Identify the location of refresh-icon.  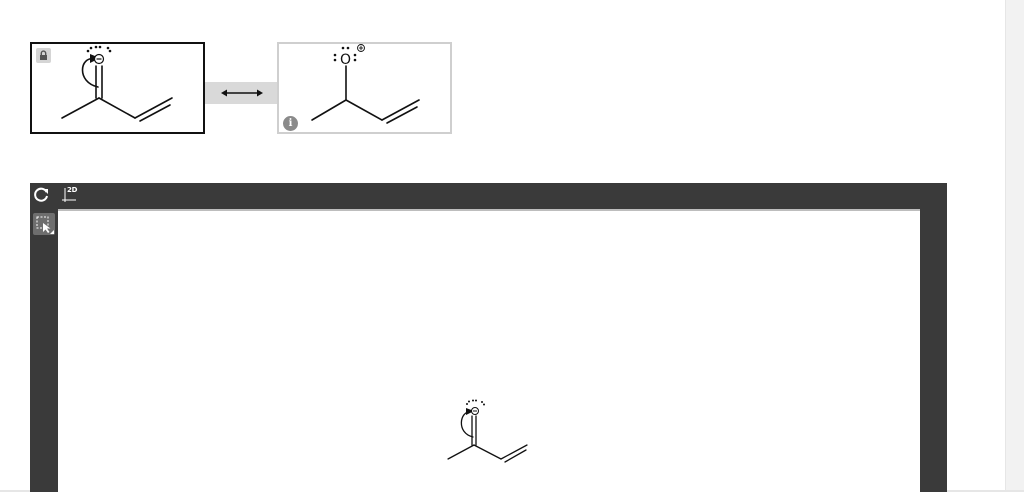
(41, 195).